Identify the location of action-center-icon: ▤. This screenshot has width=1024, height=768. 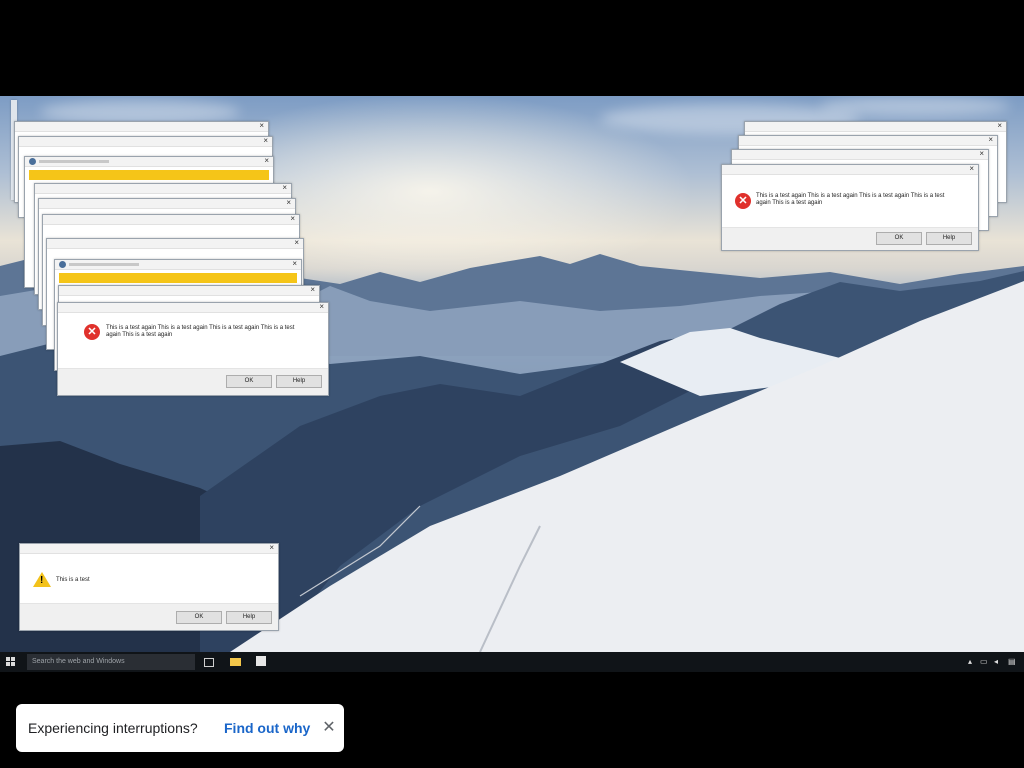
(1012, 662).